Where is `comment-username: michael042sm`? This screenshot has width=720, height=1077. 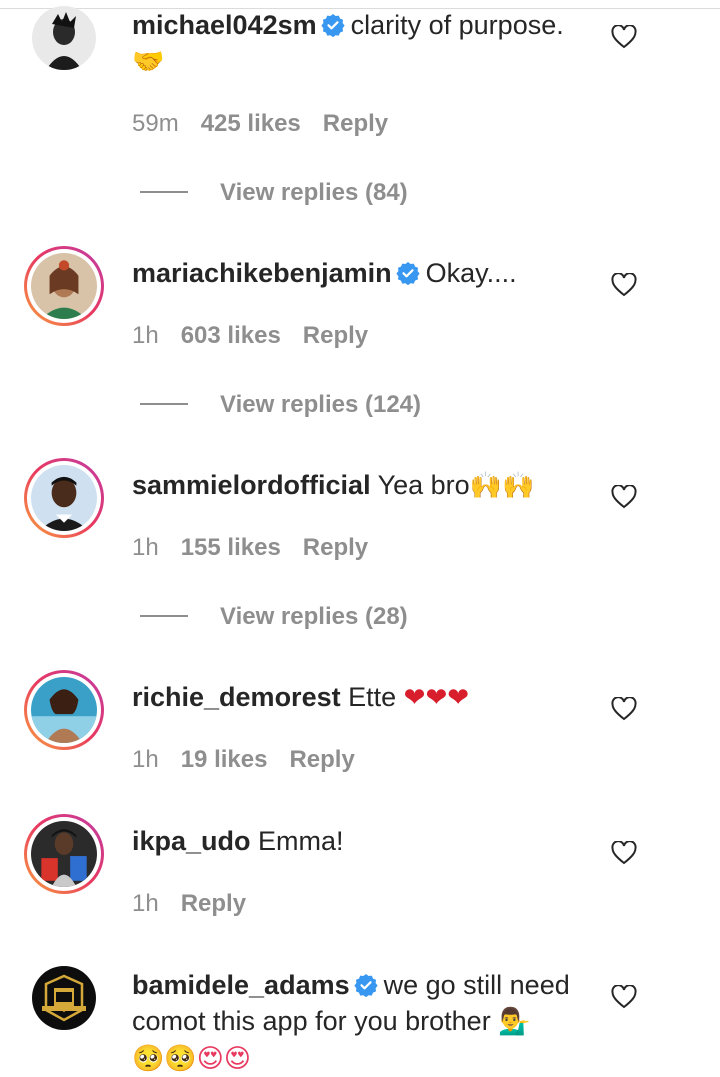
comment-username: michael042sm is located at coordinates (224, 25).